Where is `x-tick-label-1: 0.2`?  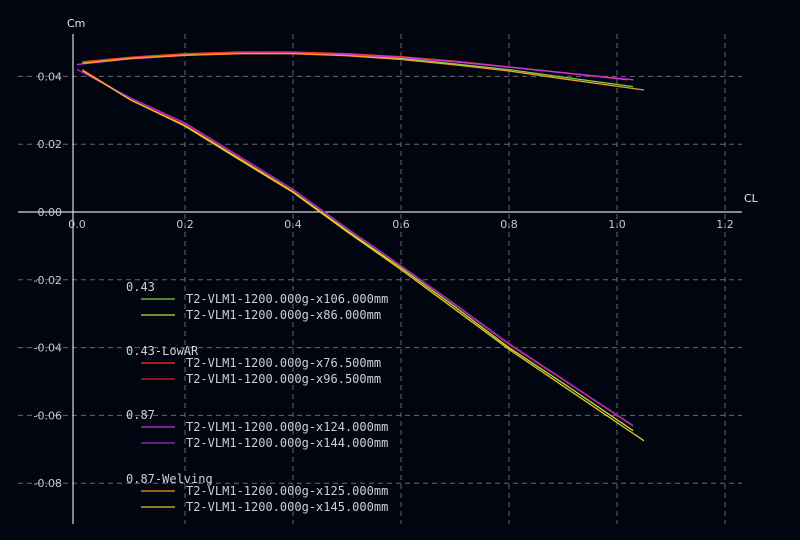 x-tick-label-1: 0.2 is located at coordinates (185, 224).